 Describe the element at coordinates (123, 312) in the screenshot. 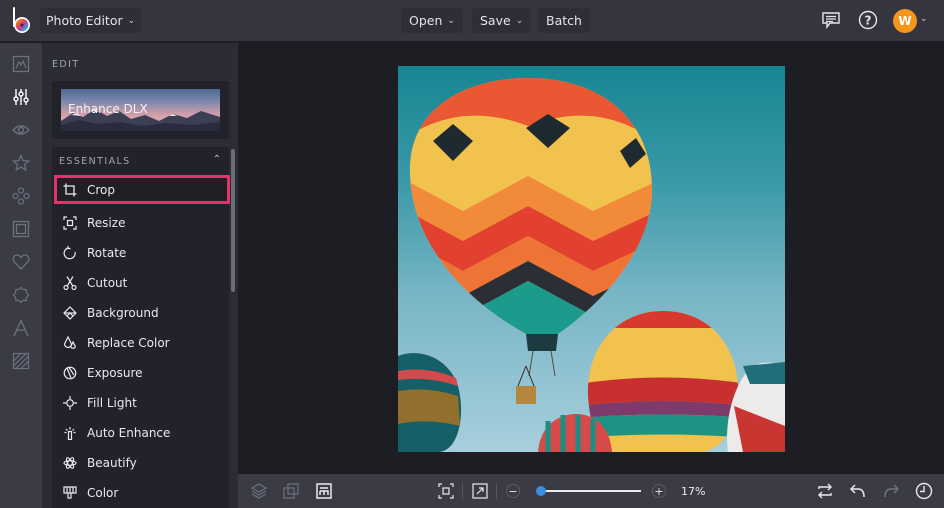

I see `tool-label: Background` at that location.